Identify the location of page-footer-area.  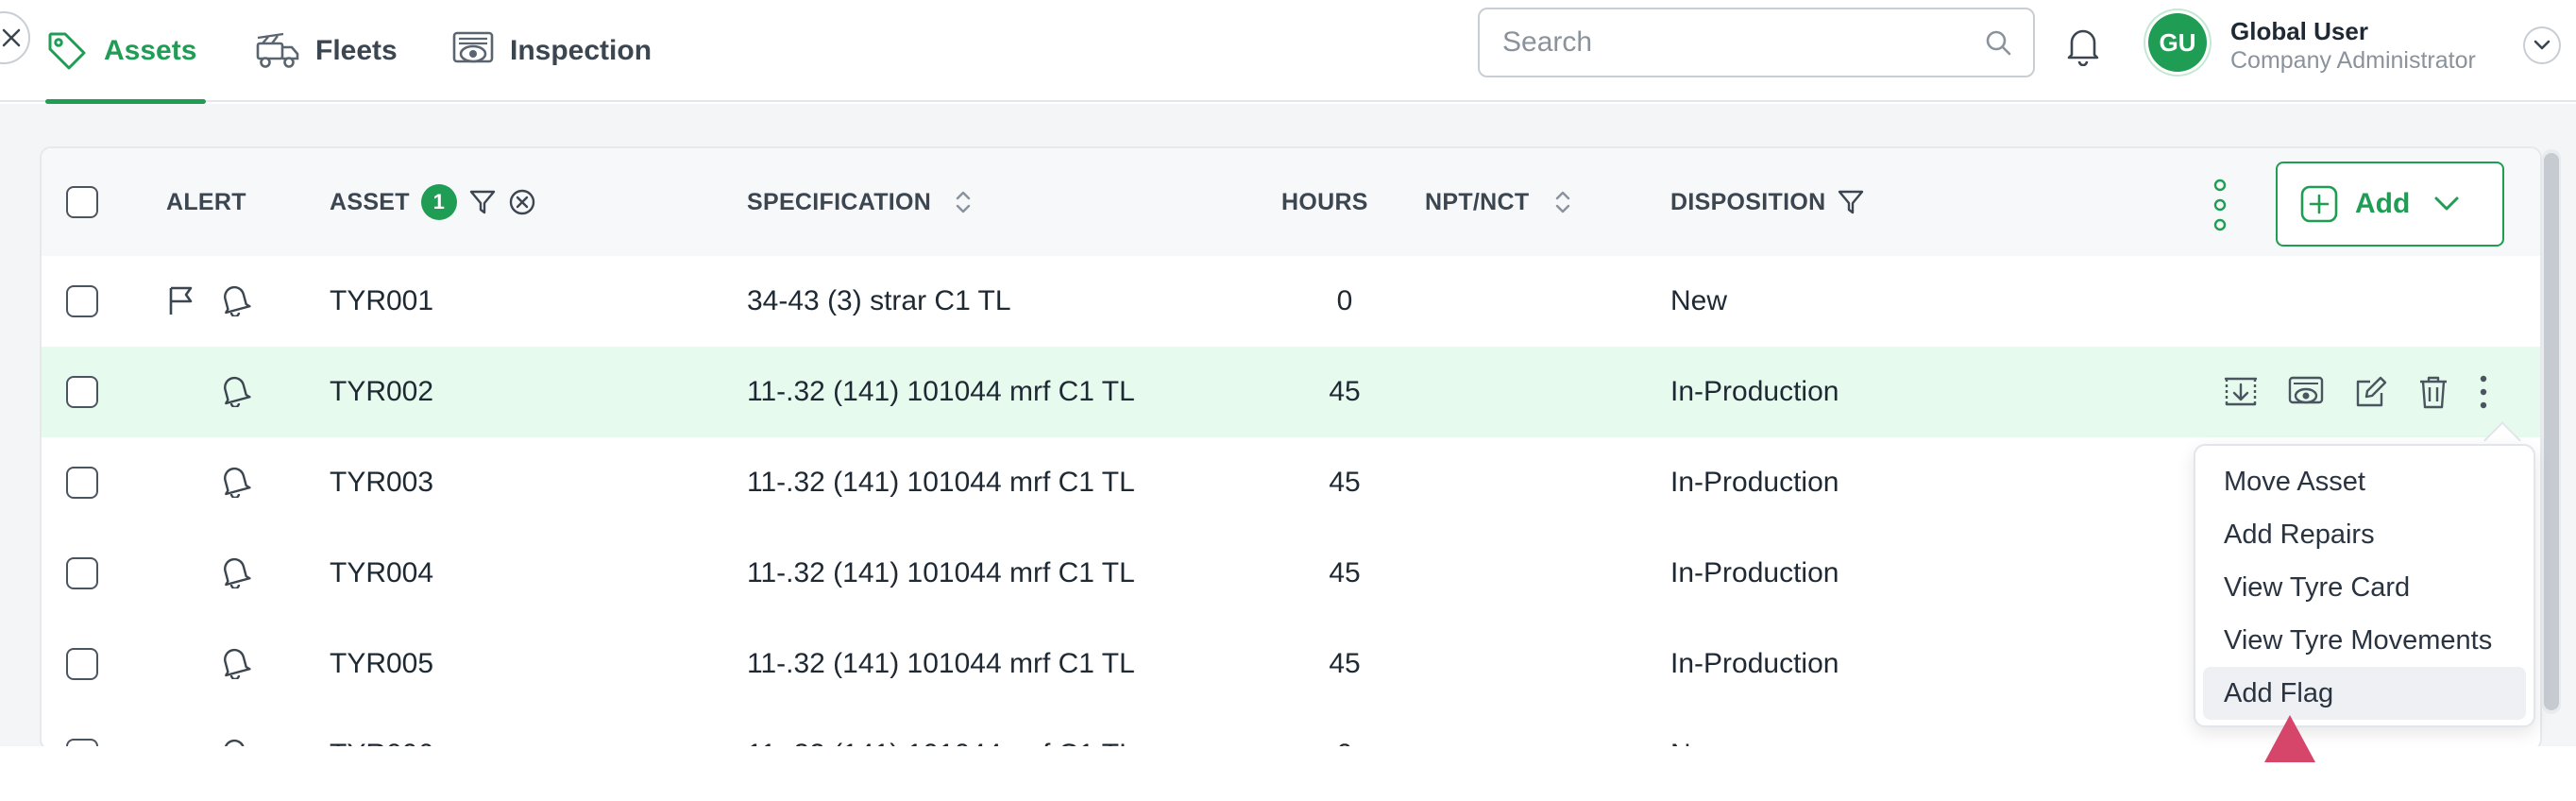
(1288, 773).